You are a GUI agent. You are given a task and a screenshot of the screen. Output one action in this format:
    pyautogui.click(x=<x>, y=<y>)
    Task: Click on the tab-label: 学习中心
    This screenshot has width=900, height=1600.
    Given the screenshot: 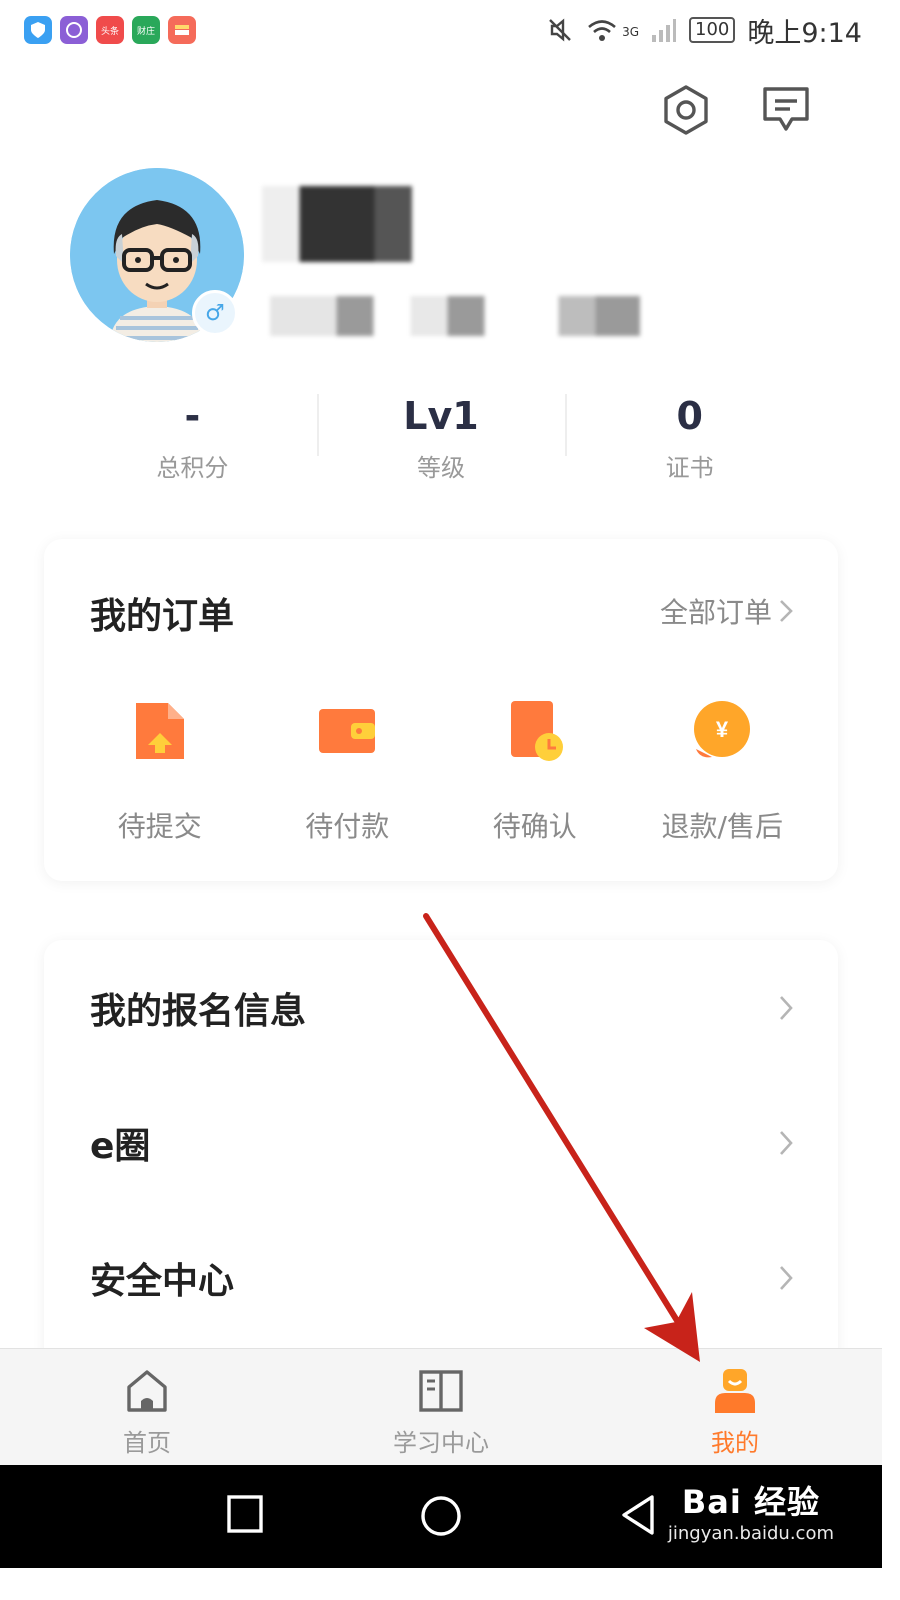 What is the action you would take?
    pyautogui.click(x=441, y=1443)
    